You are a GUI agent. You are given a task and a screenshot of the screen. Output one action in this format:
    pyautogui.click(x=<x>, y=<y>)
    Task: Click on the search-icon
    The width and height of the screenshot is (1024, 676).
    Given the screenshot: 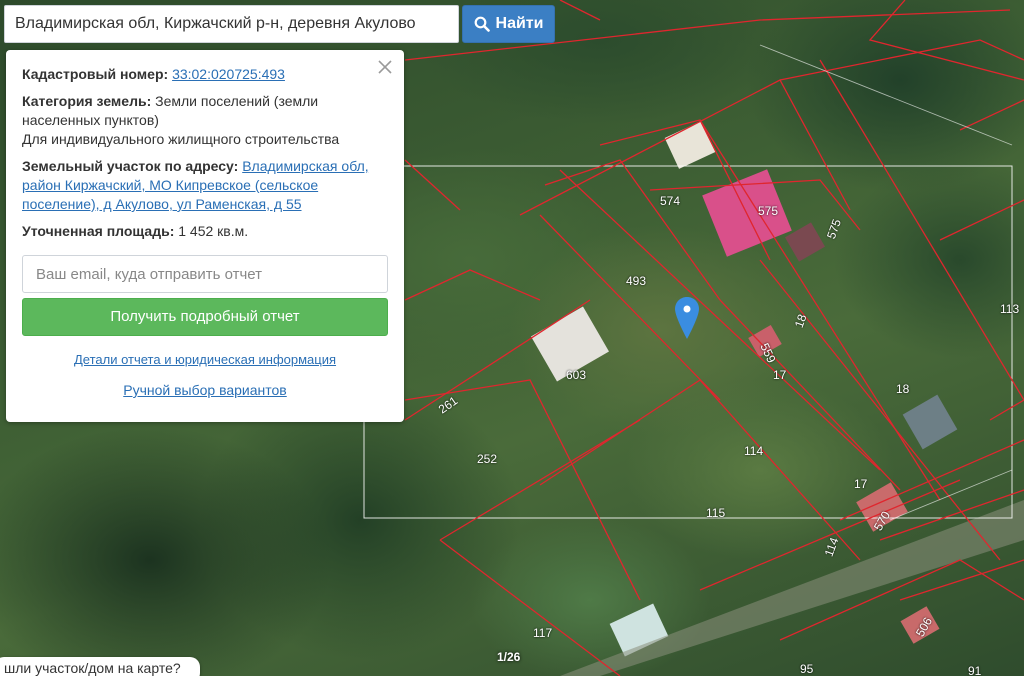 What is the action you would take?
    pyautogui.click(x=482, y=24)
    